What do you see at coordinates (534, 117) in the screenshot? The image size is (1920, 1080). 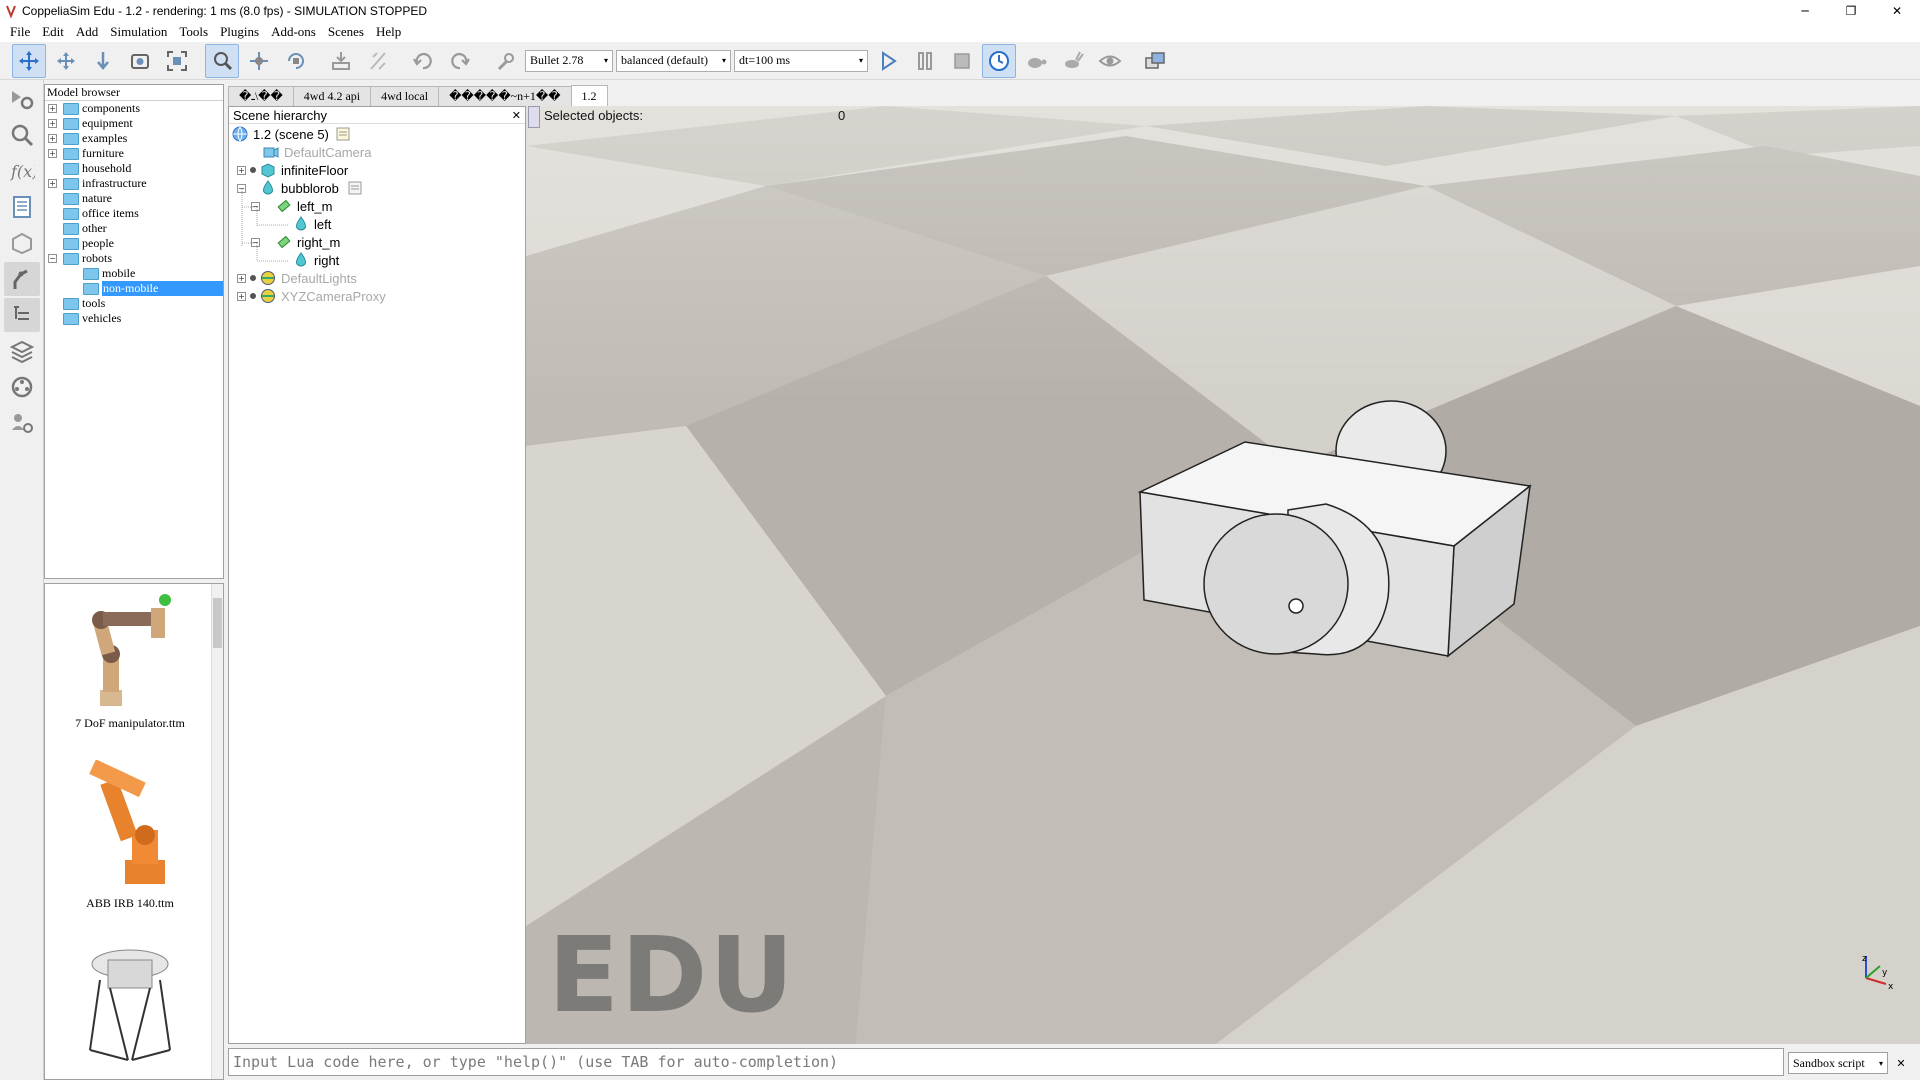 I see `viewport-corner-handle` at bounding box center [534, 117].